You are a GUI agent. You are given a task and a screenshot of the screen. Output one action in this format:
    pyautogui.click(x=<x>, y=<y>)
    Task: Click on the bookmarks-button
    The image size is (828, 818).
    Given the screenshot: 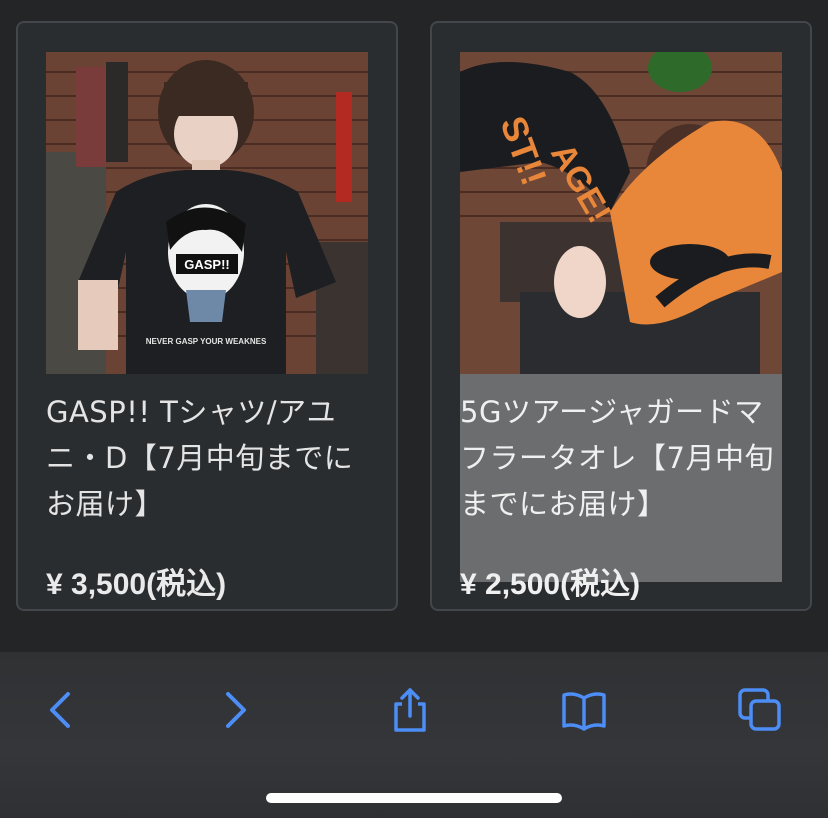 What is the action you would take?
    pyautogui.click(x=584, y=710)
    